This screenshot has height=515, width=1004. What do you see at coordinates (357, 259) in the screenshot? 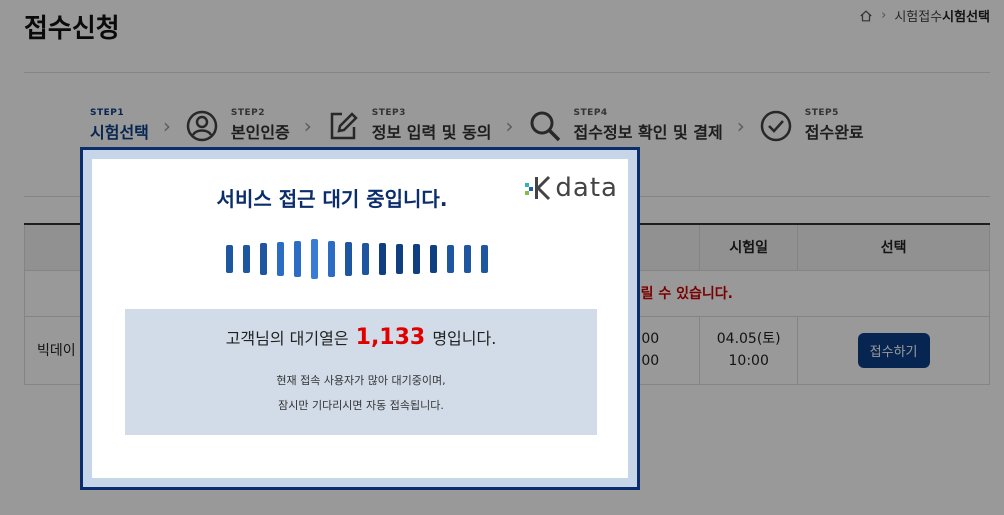
I see `loading-bars` at bounding box center [357, 259].